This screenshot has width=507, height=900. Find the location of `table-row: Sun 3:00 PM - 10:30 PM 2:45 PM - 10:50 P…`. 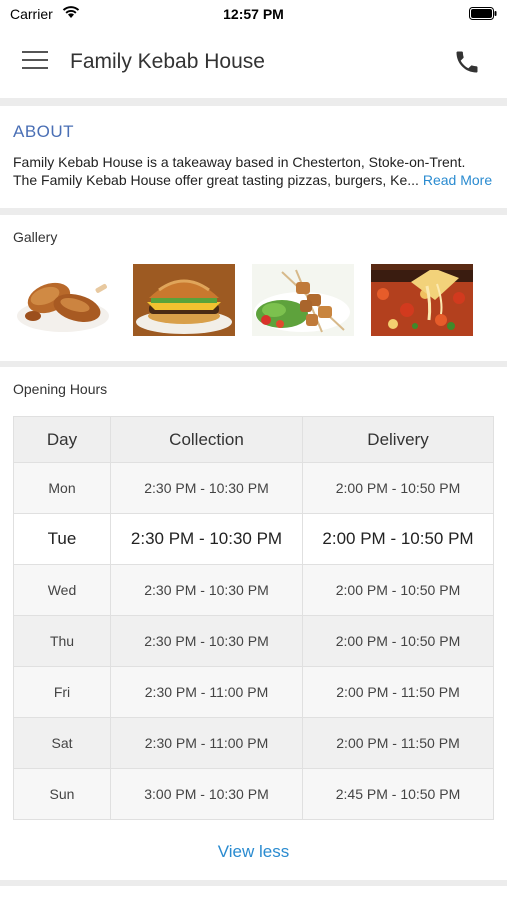

table-row: Sun 3:00 PM - 10:30 PM 2:45 PM - 10:50 P… is located at coordinates (253, 794).